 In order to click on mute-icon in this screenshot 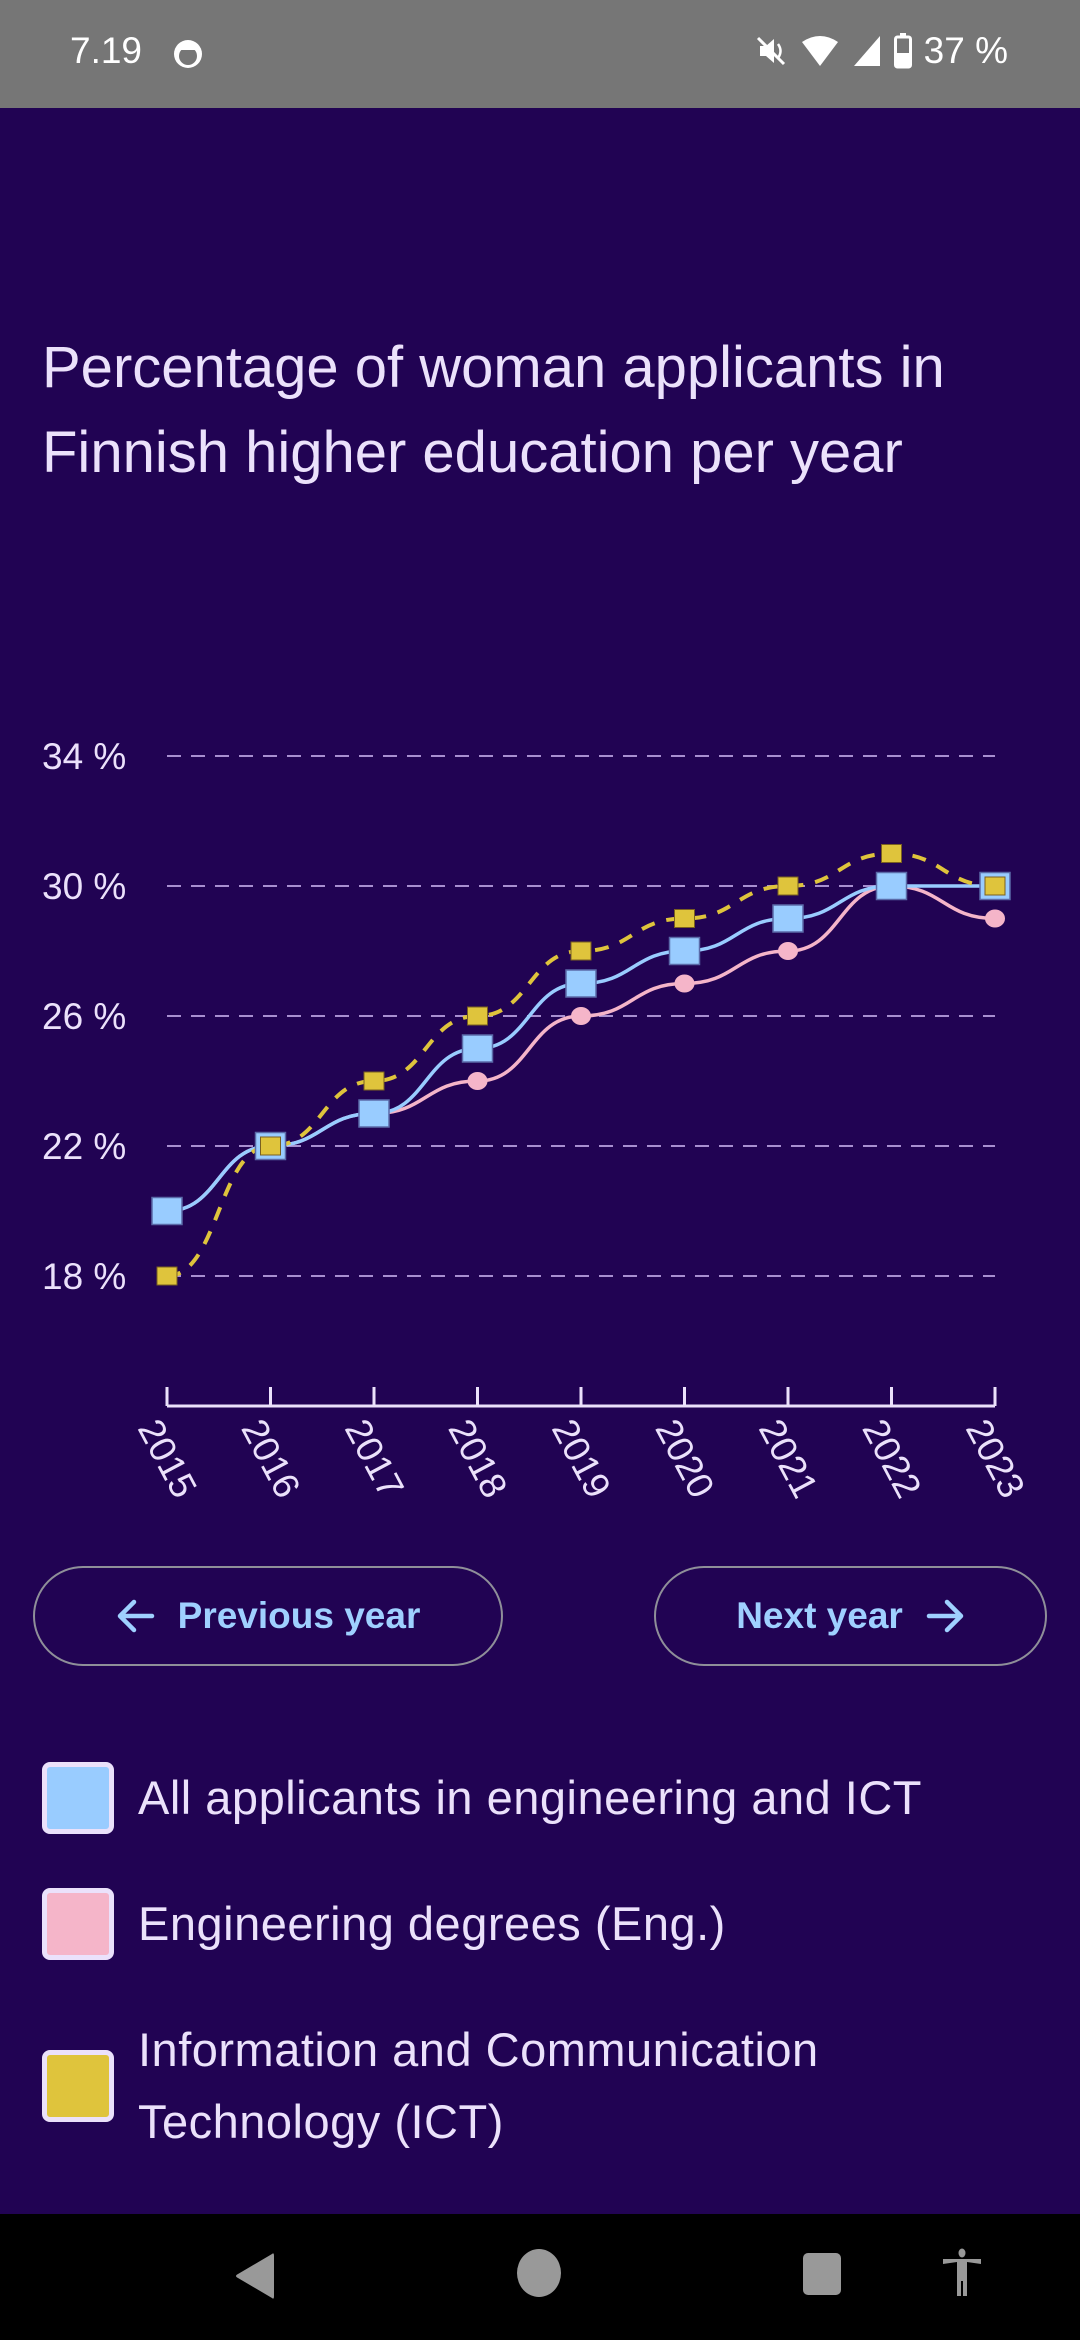, I will do `click(770, 51)`.